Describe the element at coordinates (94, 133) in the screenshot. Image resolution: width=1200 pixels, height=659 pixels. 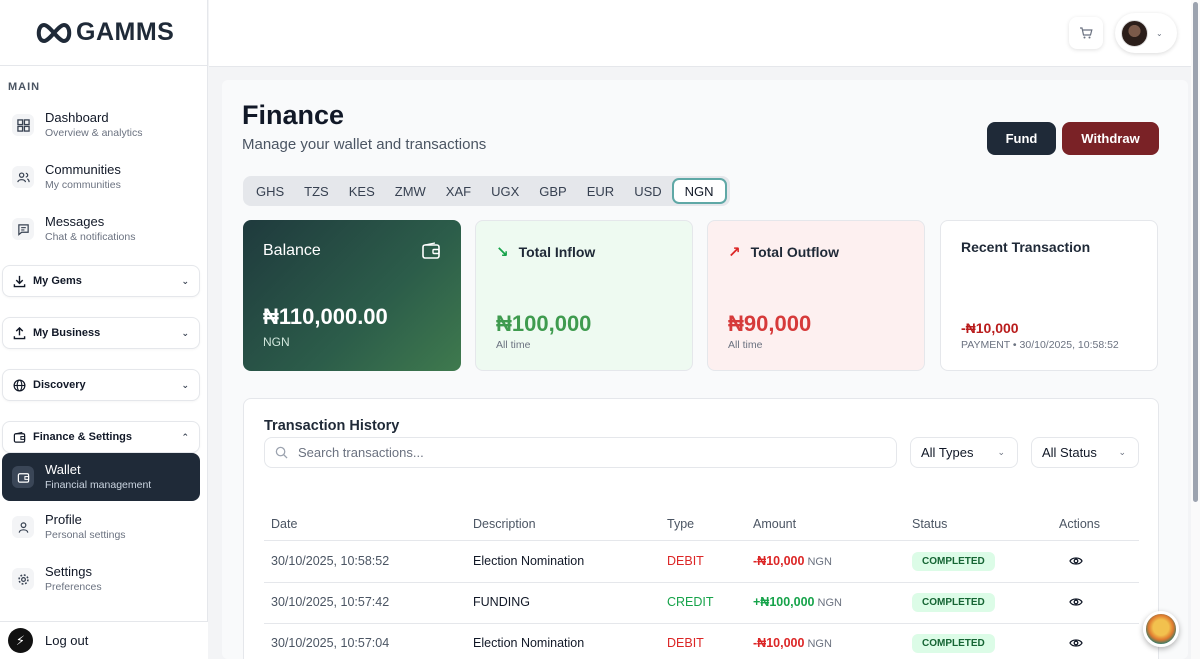
I see `sidebar-item-subtitle: Overview & analytics` at that location.